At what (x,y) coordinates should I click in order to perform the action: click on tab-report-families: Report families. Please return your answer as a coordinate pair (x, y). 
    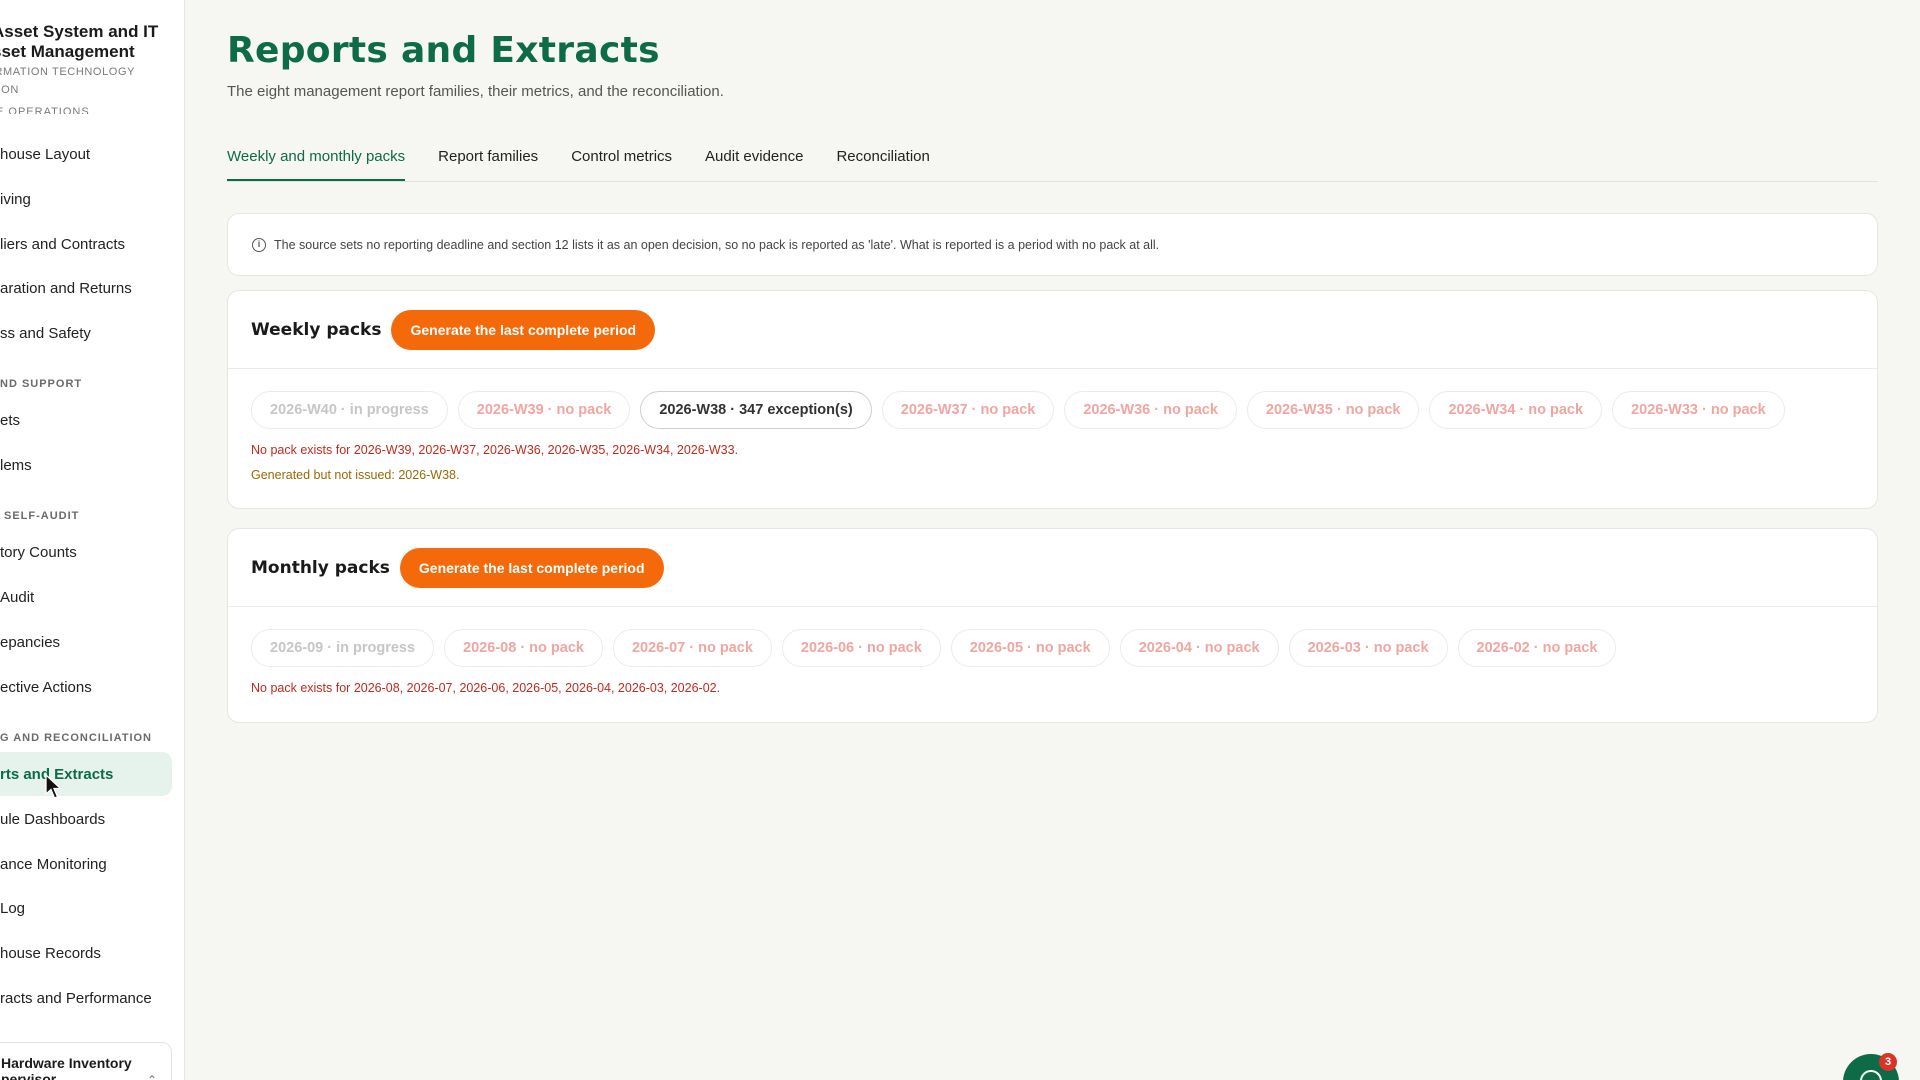
    Looking at the image, I should click on (488, 160).